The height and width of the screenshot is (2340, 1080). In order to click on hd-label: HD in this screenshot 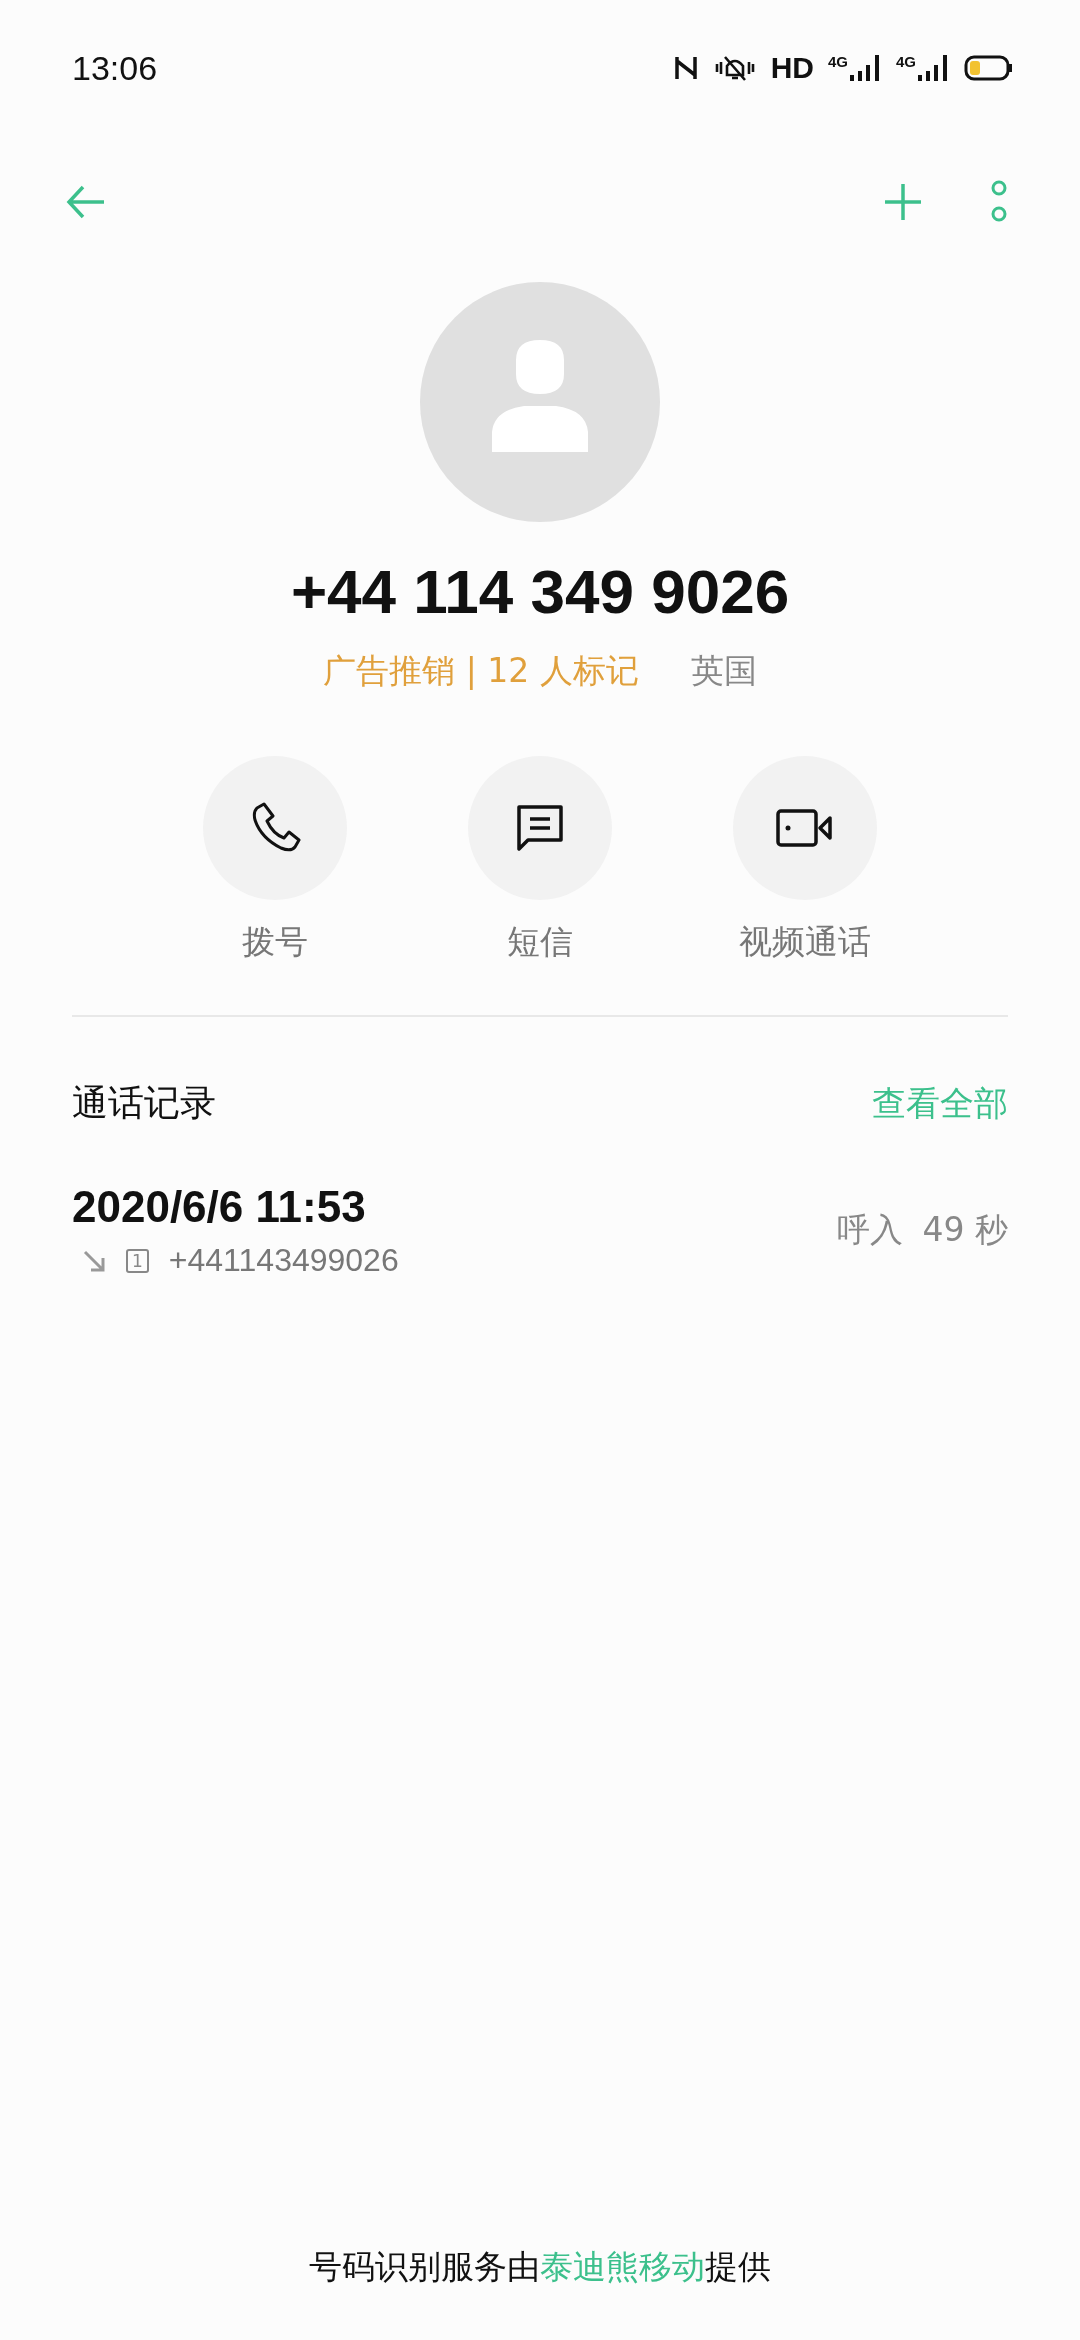, I will do `click(792, 68)`.